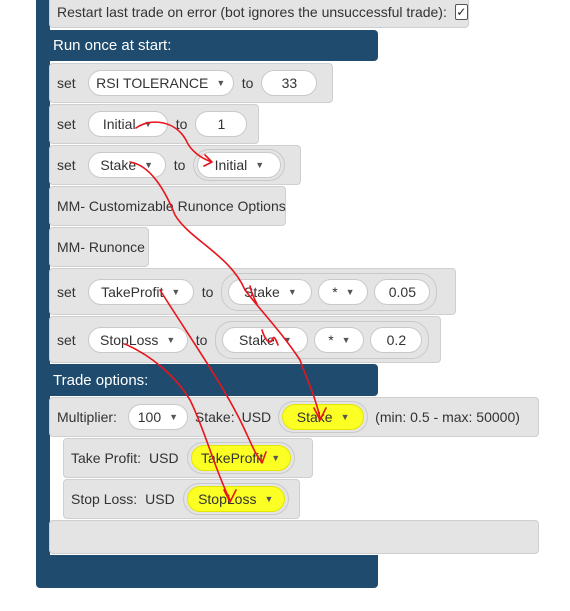 This screenshot has width=570, height=611. I want to click on trade-options-header: Trade options:, so click(101, 380).